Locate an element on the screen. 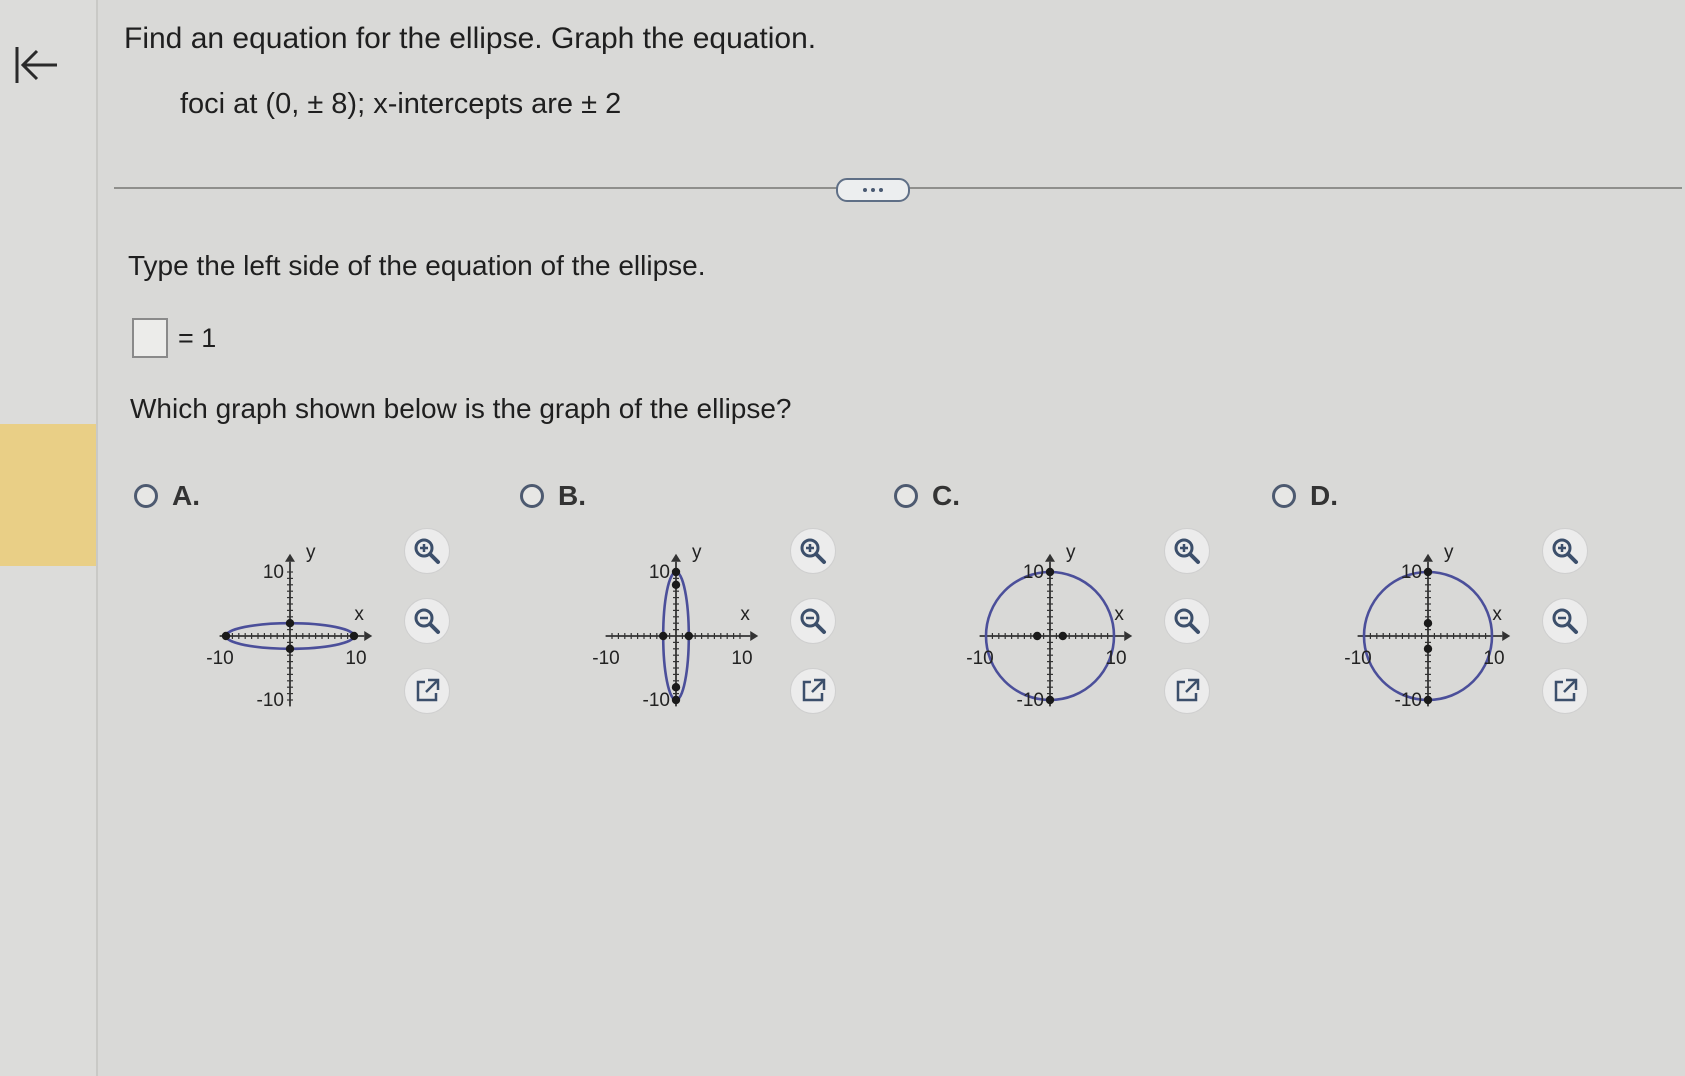  back-button is located at coordinates (36, 65).